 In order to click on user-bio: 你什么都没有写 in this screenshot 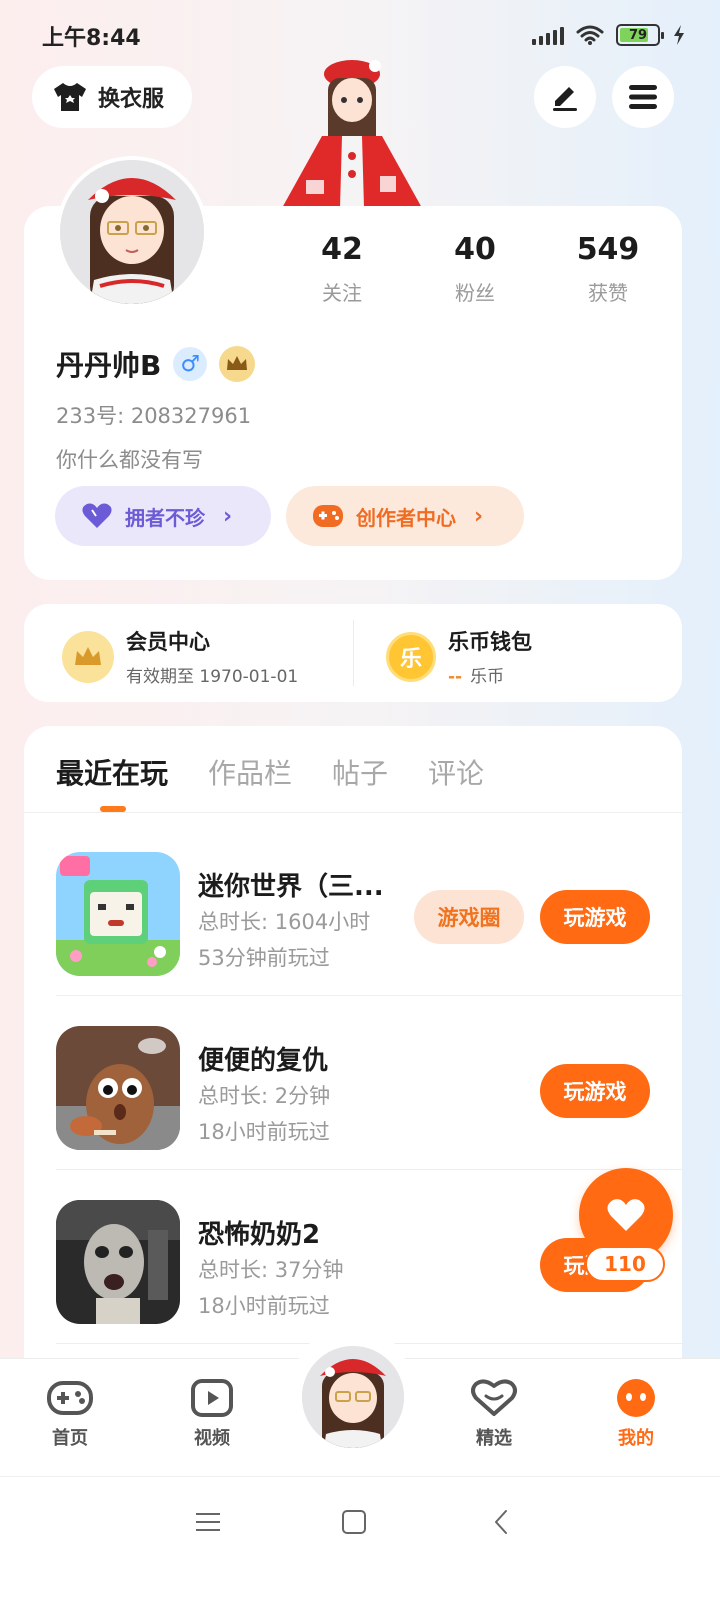, I will do `click(129, 460)`.